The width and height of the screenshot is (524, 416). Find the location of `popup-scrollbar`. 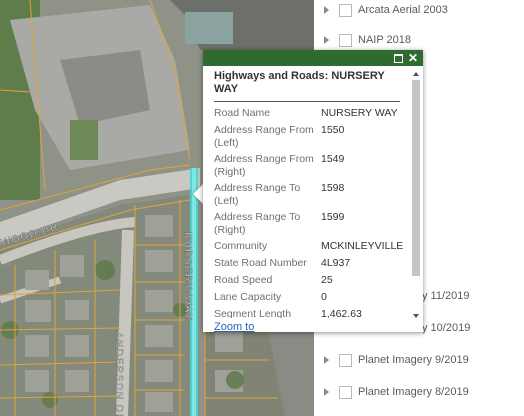

popup-scrollbar is located at coordinates (416, 195).